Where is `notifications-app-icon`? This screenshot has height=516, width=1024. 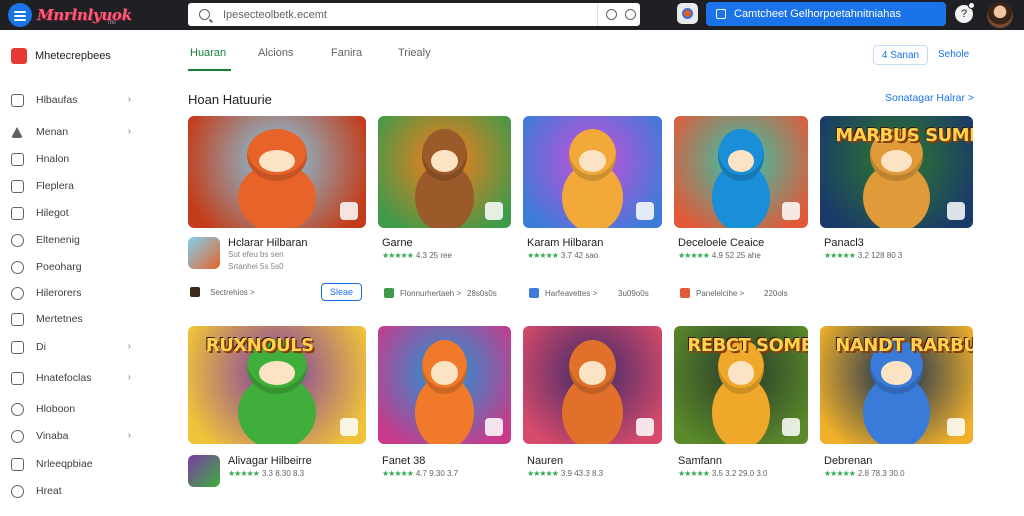 notifications-app-icon is located at coordinates (687, 13).